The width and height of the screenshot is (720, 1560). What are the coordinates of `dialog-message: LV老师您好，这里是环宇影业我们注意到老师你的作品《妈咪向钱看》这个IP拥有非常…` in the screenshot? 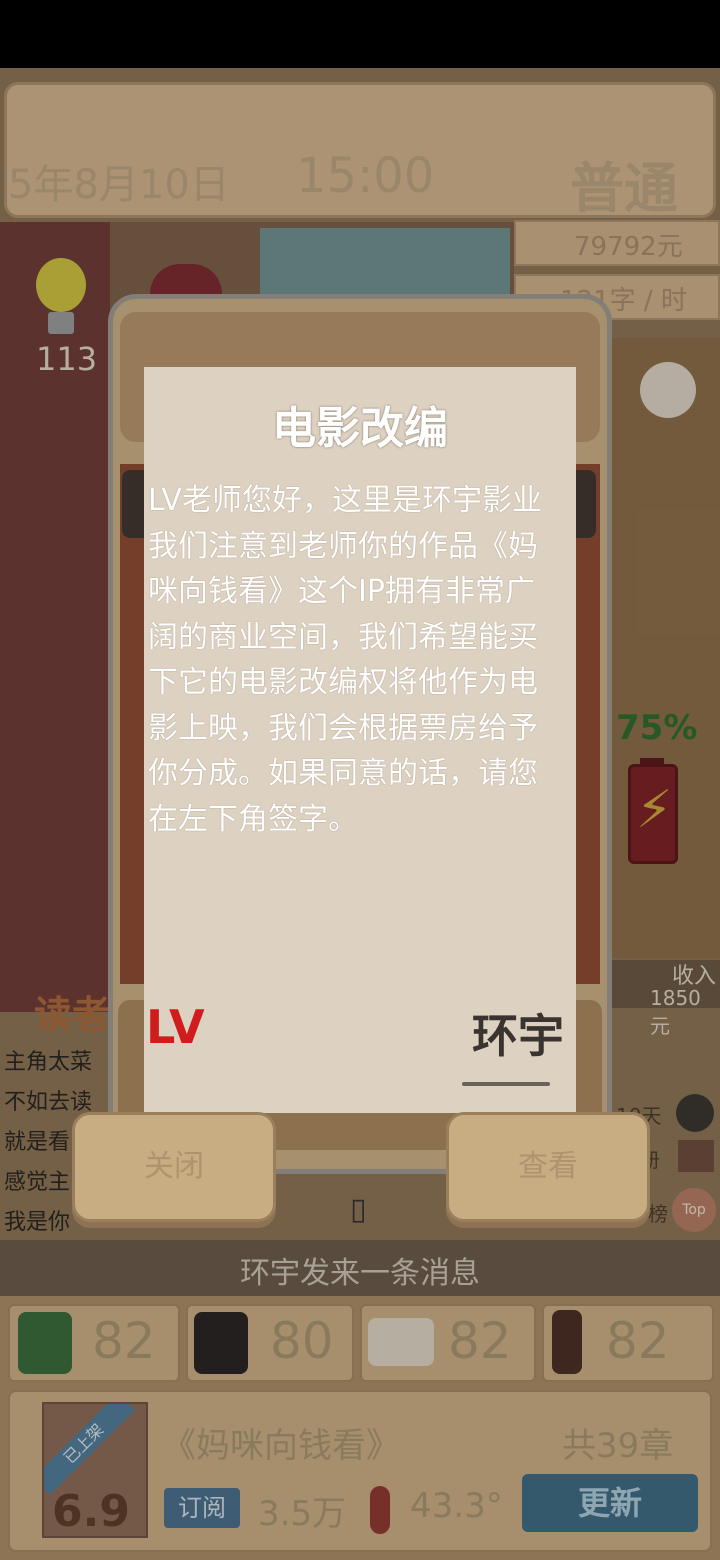 It's located at (345, 660).